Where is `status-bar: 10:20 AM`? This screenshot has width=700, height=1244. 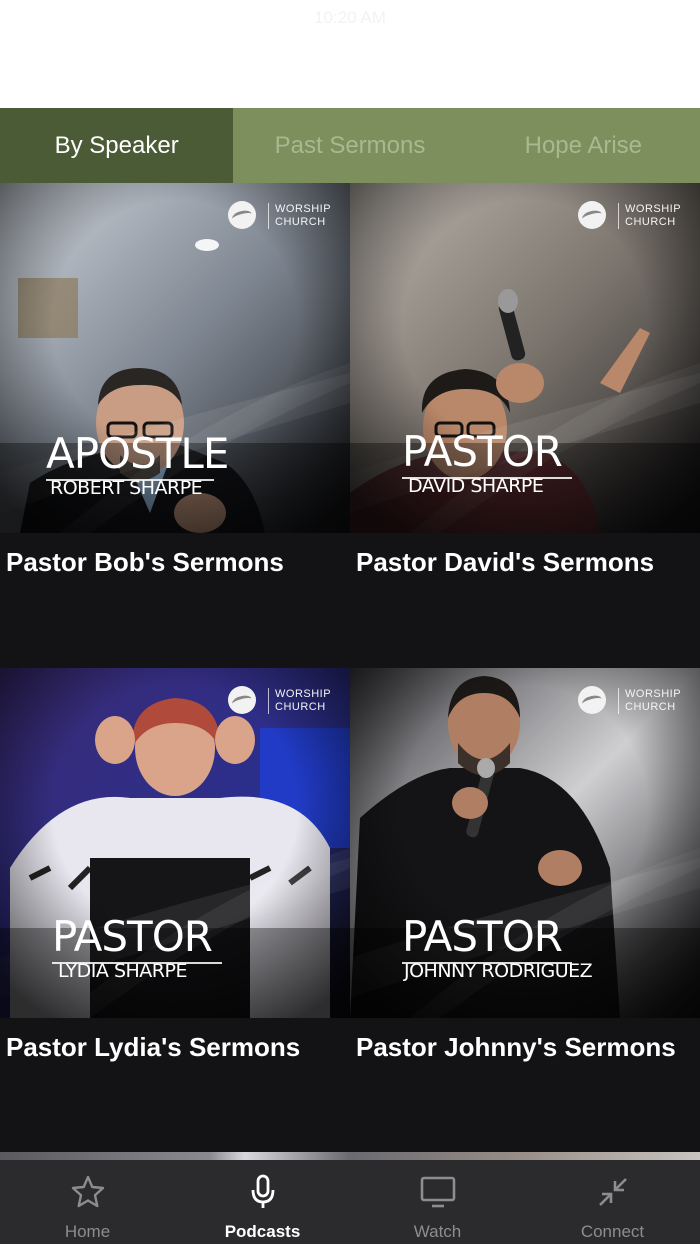 status-bar: 10:20 AM is located at coordinates (350, 54).